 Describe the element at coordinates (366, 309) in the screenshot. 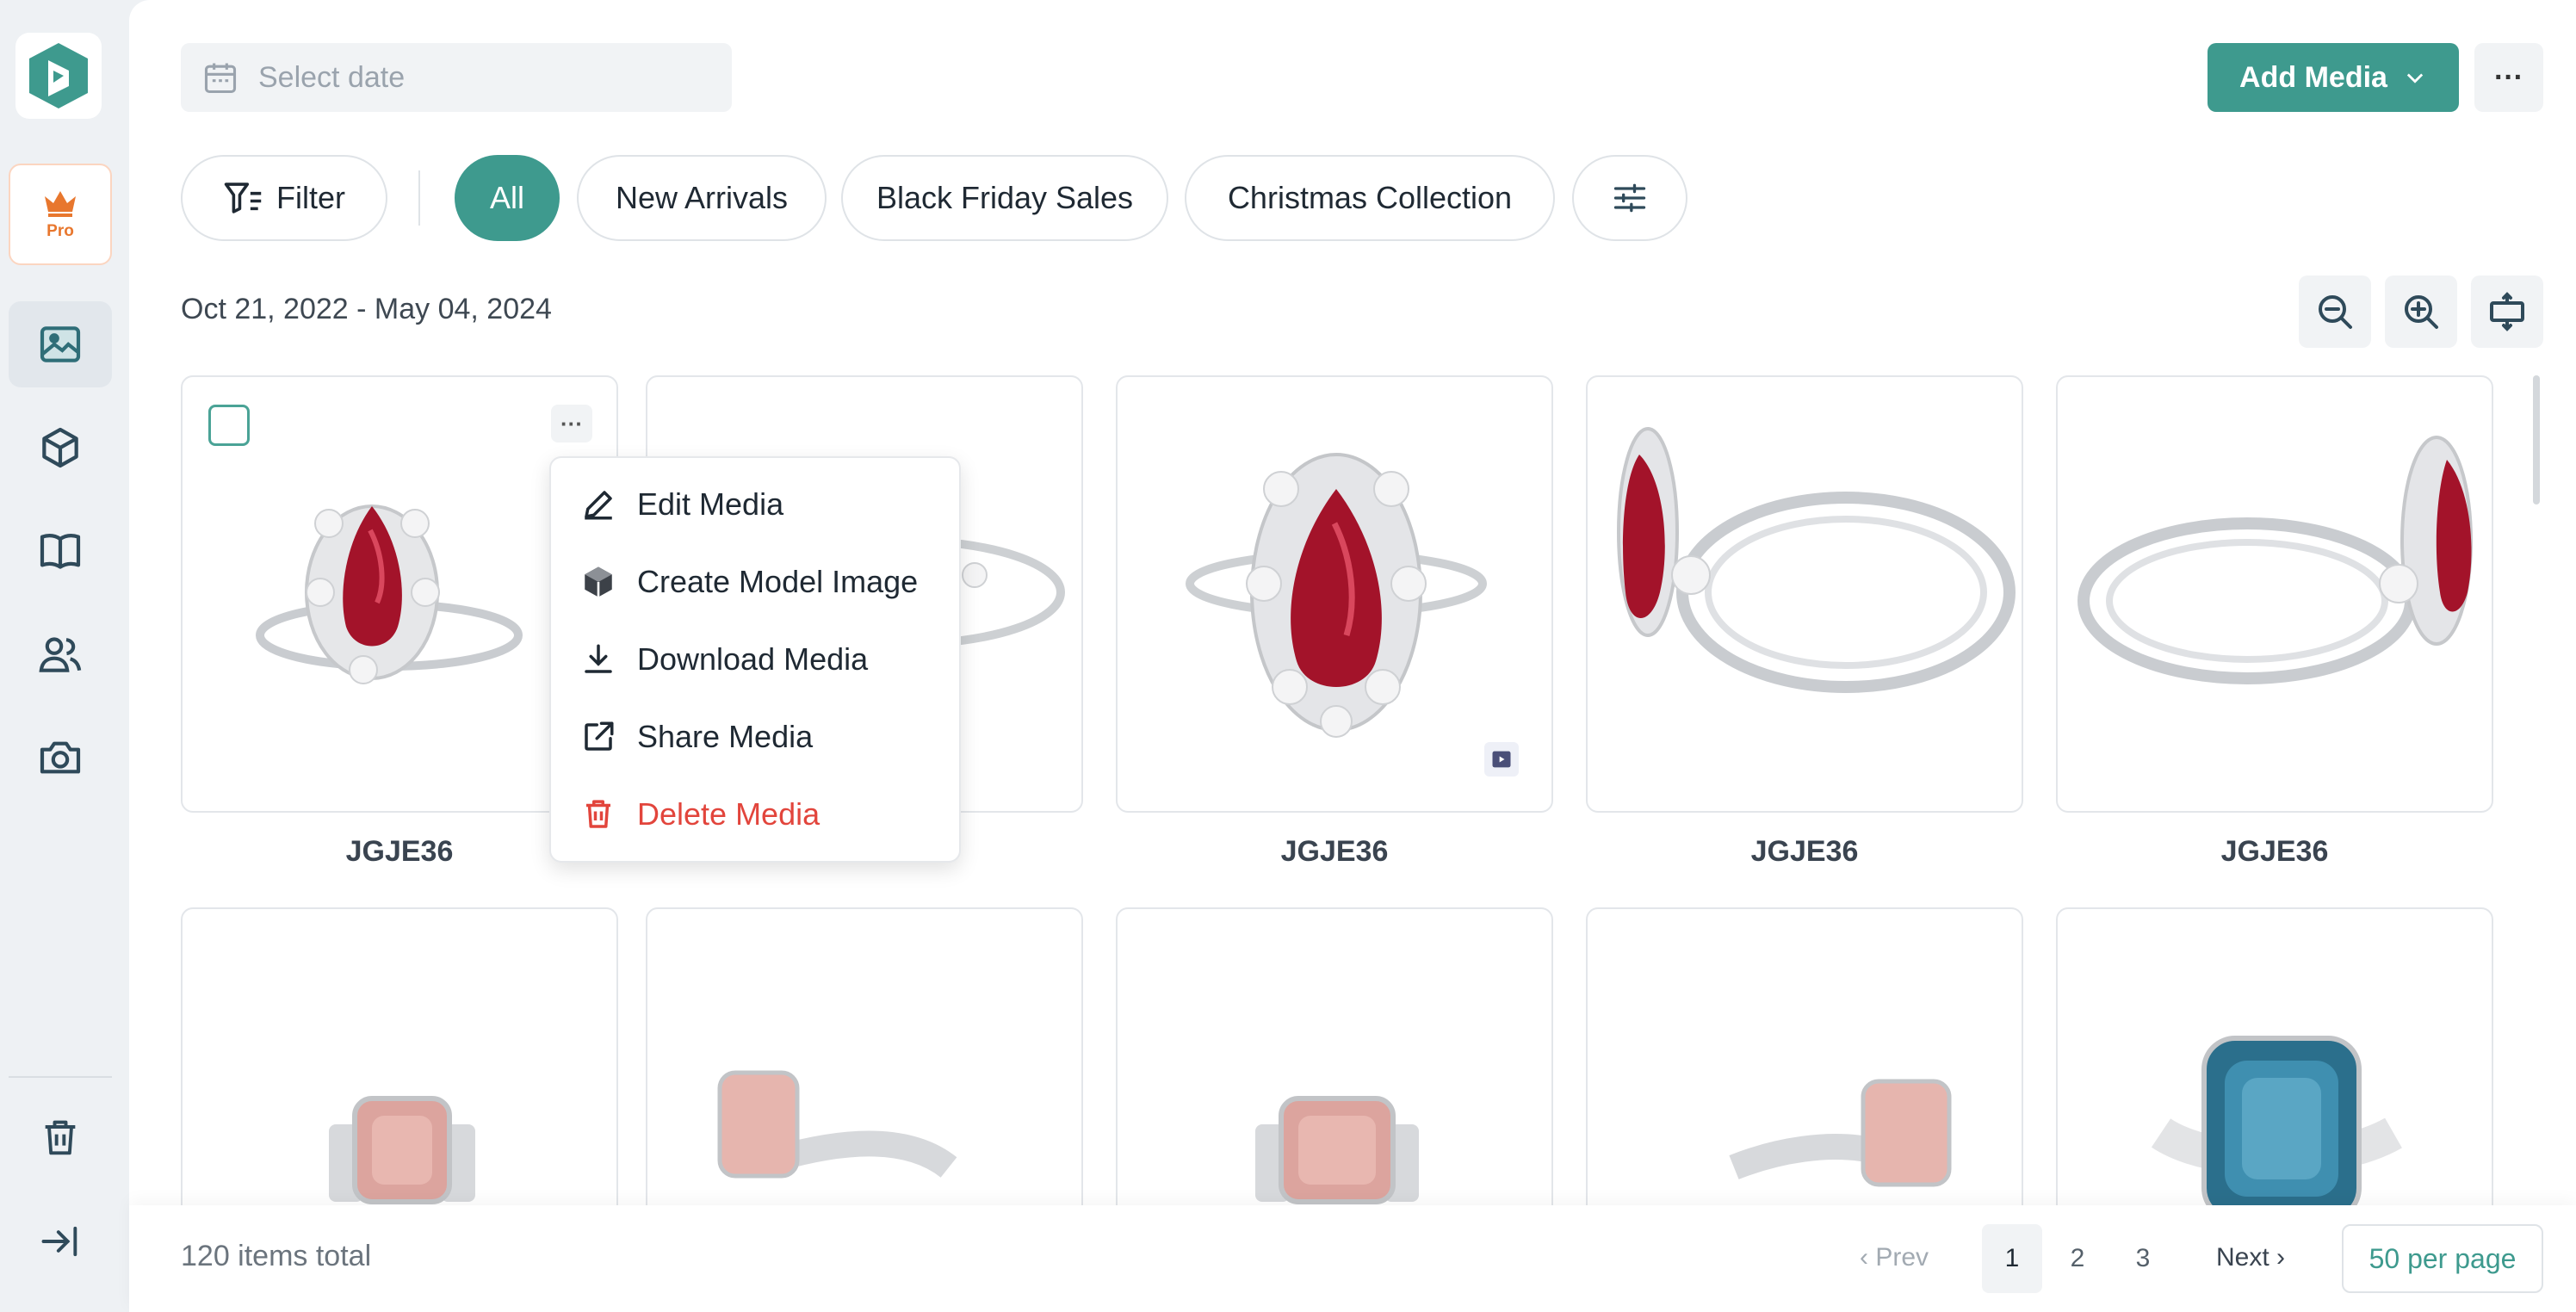

I see `date-range-label: Oct 21, 2022 - May 04, 2024` at that location.